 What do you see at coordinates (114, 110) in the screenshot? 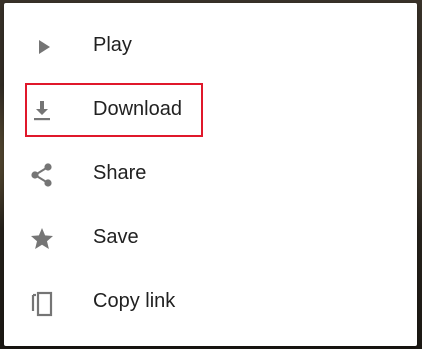
I see `download-highlight-box` at bounding box center [114, 110].